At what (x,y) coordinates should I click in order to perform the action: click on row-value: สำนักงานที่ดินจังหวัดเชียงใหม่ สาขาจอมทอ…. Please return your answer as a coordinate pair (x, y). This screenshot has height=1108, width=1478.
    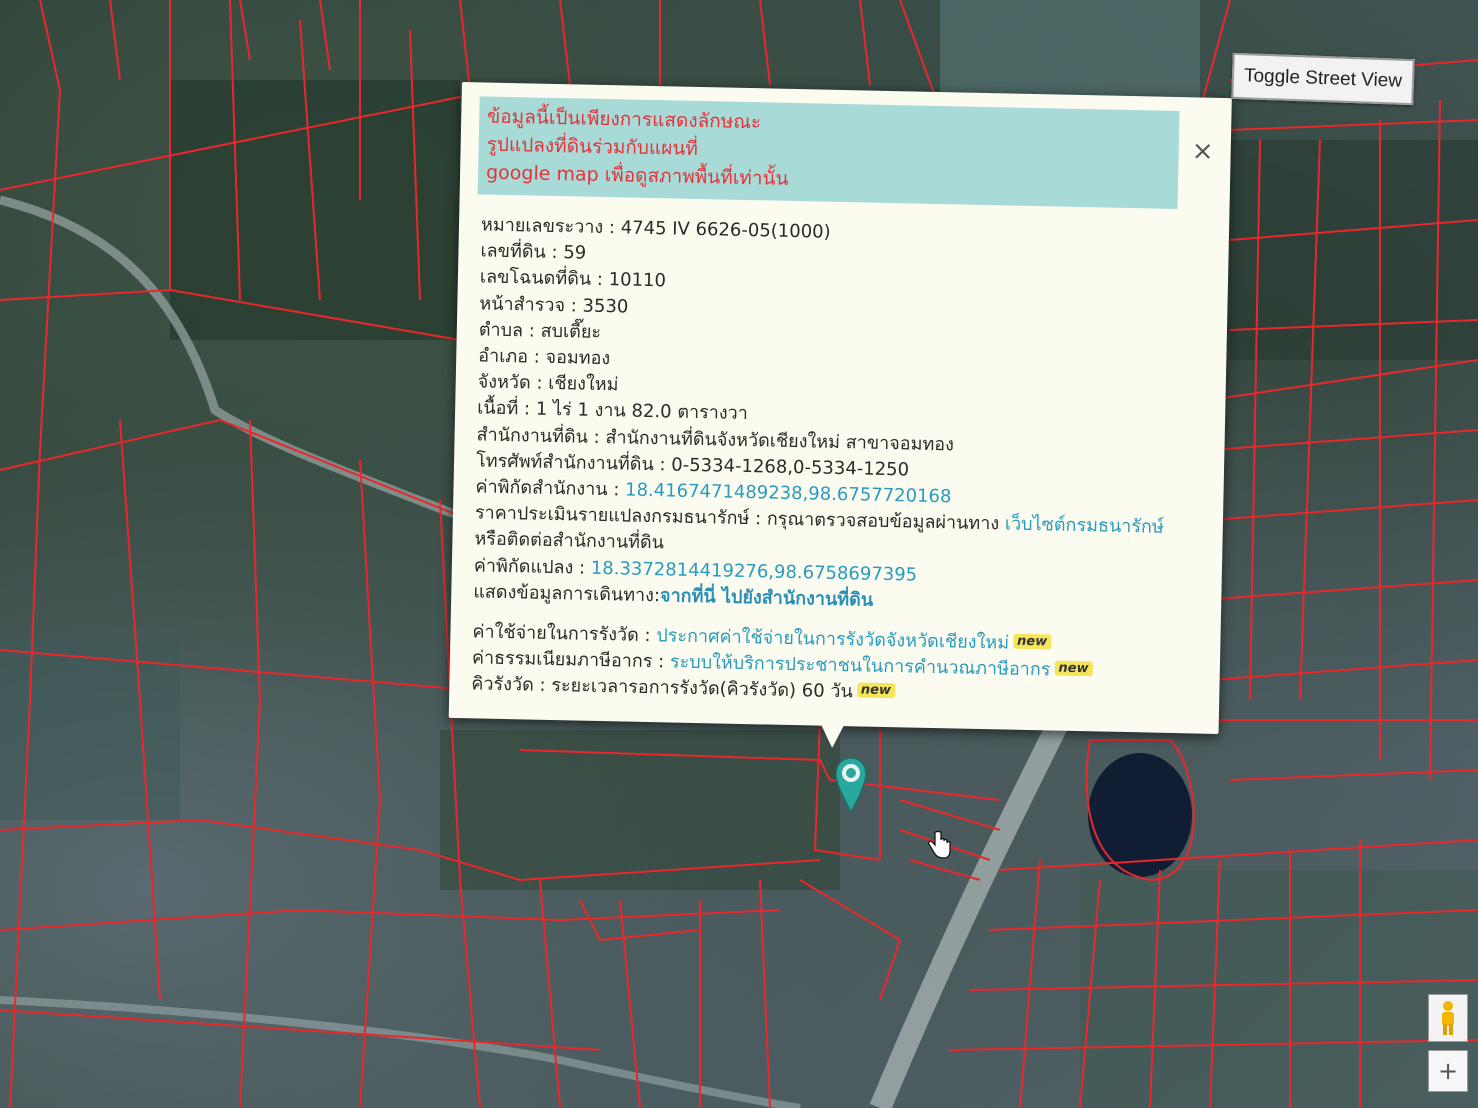
    Looking at the image, I should click on (780, 441).